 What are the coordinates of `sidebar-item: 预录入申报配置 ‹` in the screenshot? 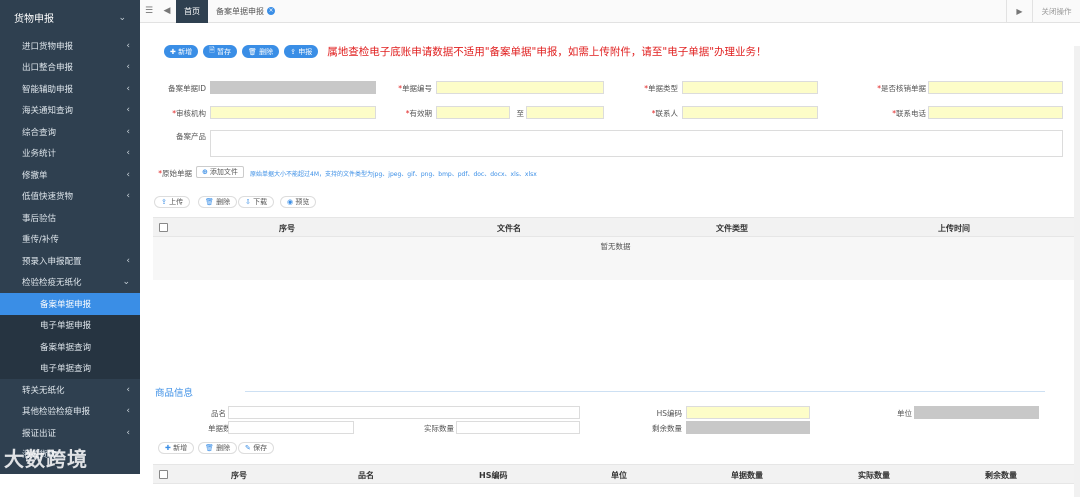 It's located at (70, 261).